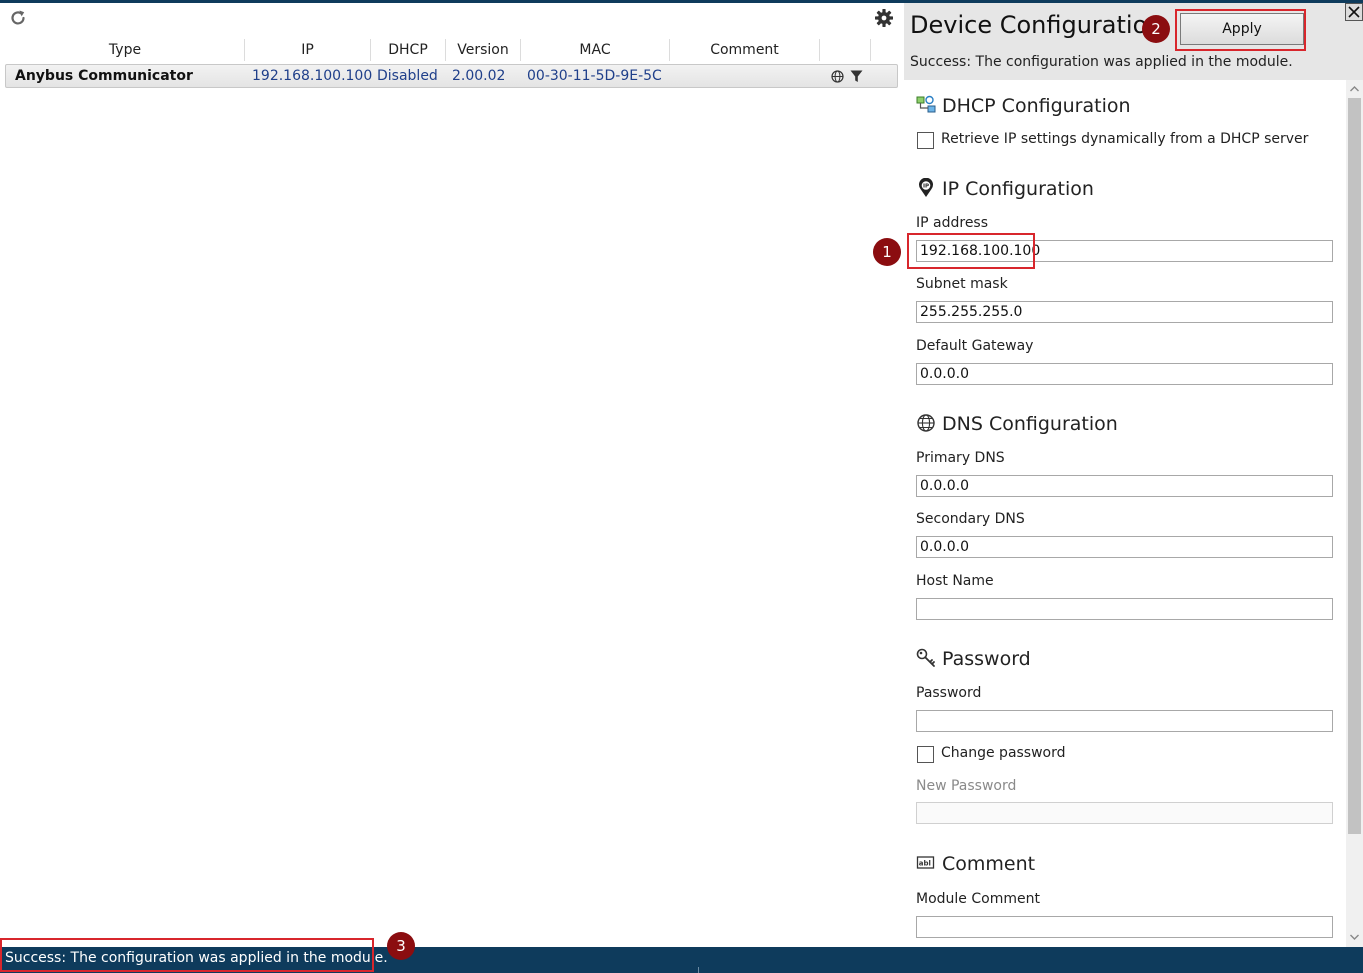 Image resolution: width=1363 pixels, height=973 pixels. I want to click on change-password-label: Change password, so click(1003, 753).